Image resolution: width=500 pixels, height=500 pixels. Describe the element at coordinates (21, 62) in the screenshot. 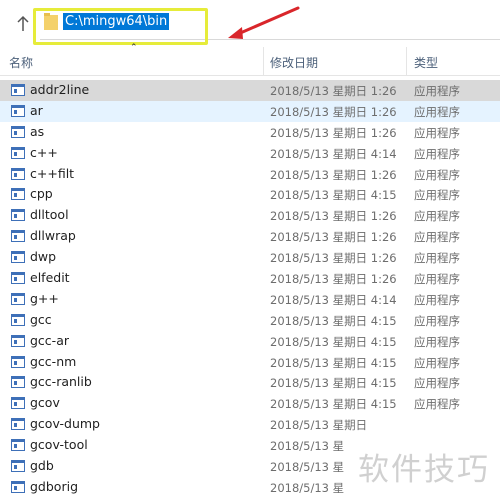

I see `header-name: 名称` at that location.